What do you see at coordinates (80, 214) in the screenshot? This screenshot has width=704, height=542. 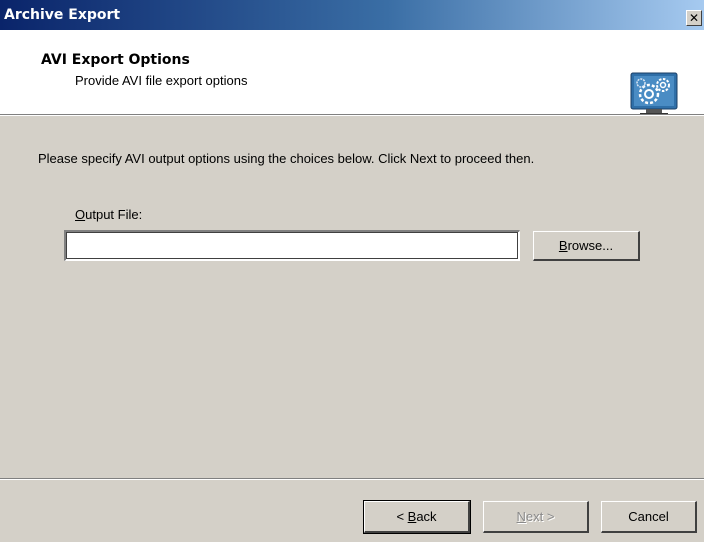 I see `output-file-accel: O` at bounding box center [80, 214].